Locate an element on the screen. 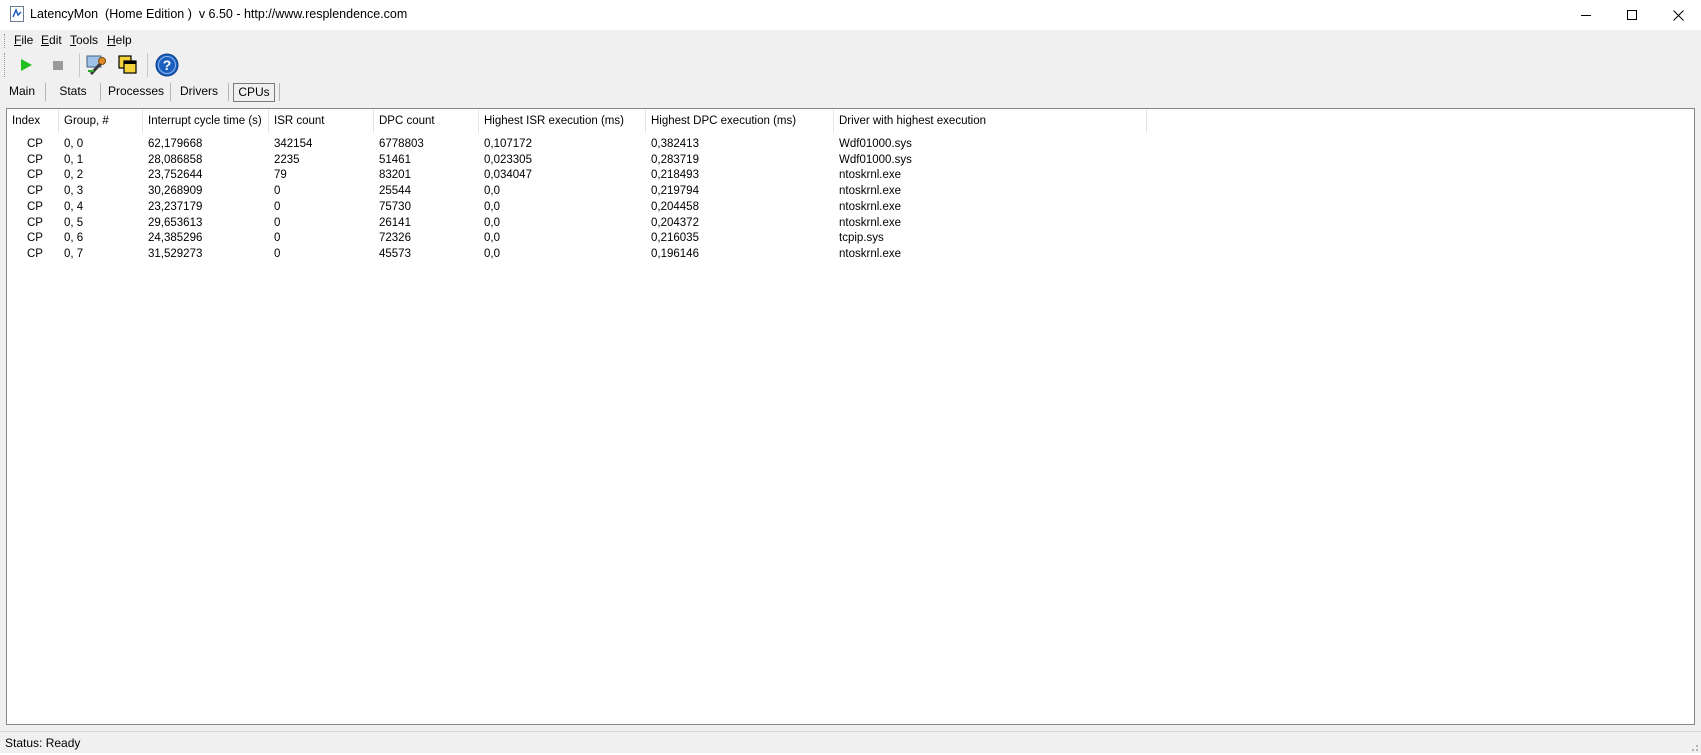 This screenshot has width=1701, height=755. cell-driver: tcpip.sys is located at coordinates (861, 238).